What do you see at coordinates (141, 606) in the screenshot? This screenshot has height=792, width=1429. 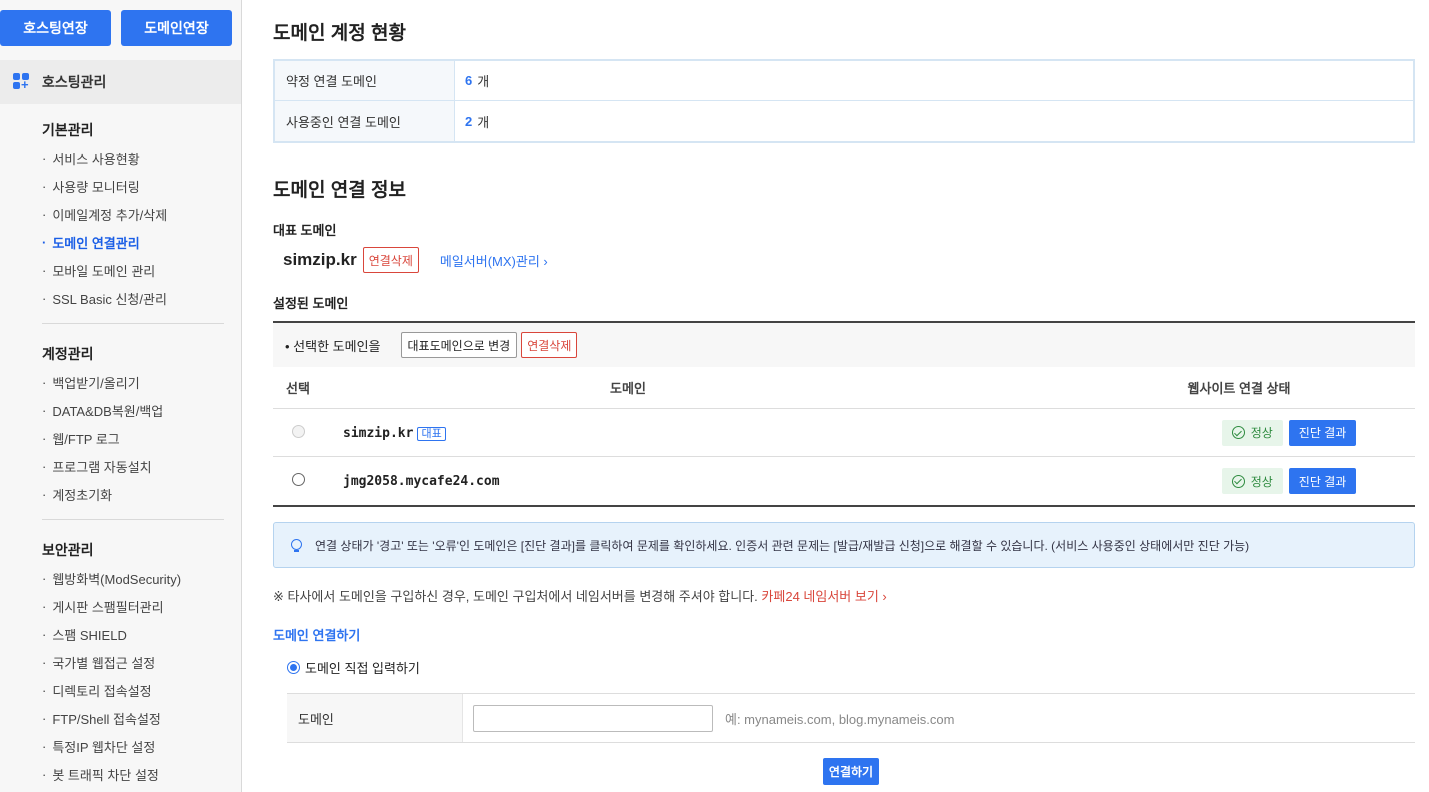 I see `sidebar-item-spam-filter: · 게시판 스팸필터관리` at bounding box center [141, 606].